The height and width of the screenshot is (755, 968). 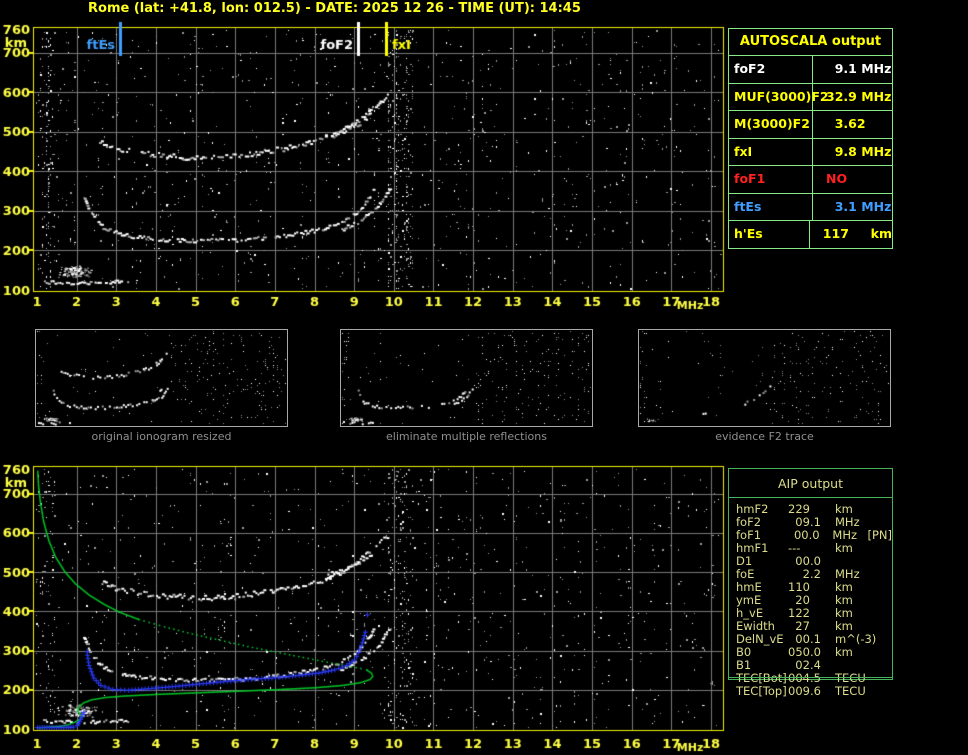 What do you see at coordinates (764, 436) in the screenshot?
I see `thumbnail-caption: evidence F2 trace` at bounding box center [764, 436].